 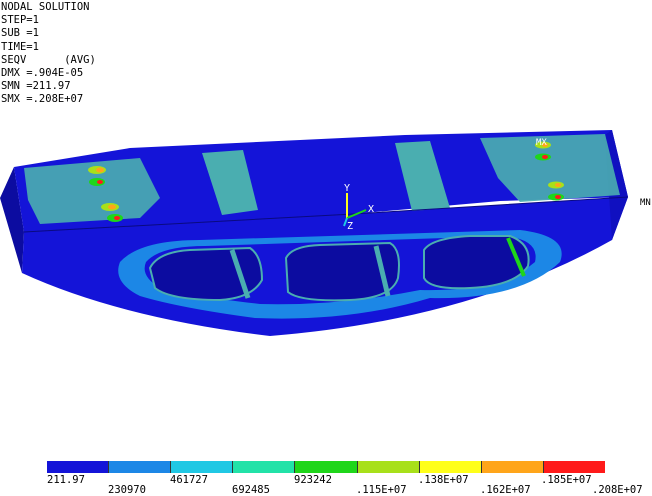 I want to click on legend-label-top-3: 923242, so click(x=313, y=480).